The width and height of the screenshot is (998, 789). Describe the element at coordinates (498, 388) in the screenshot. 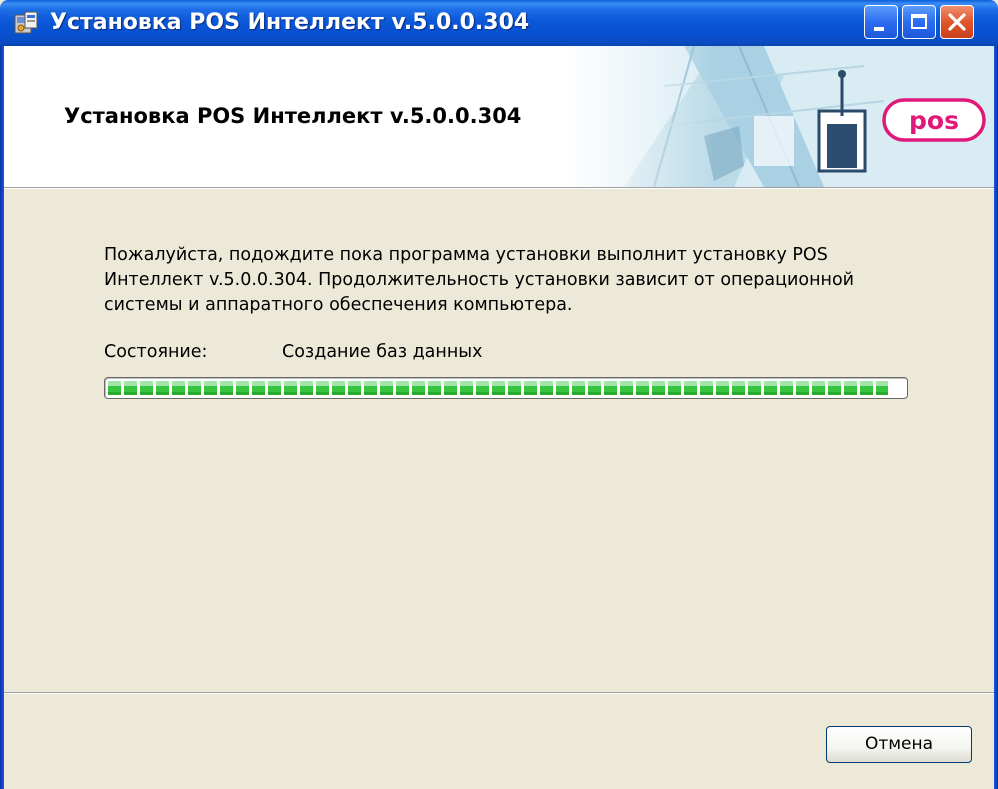

I see `progress-fill` at that location.